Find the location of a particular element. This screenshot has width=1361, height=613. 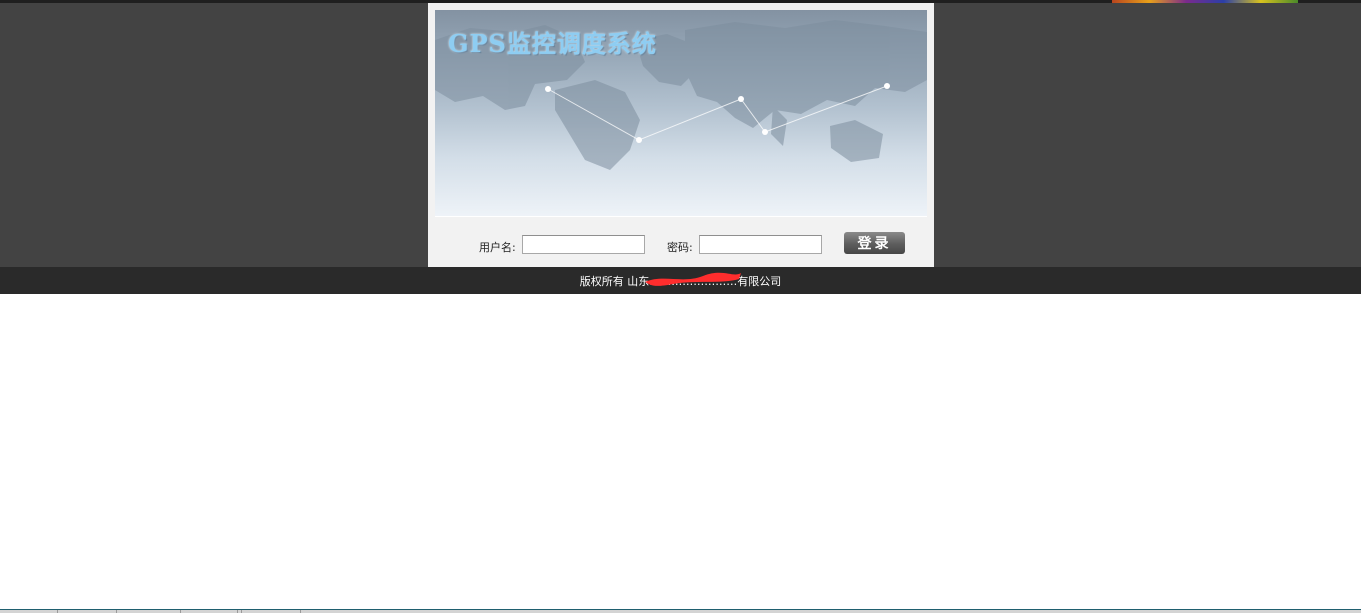

username-label: 用户名: is located at coordinates (497, 247).